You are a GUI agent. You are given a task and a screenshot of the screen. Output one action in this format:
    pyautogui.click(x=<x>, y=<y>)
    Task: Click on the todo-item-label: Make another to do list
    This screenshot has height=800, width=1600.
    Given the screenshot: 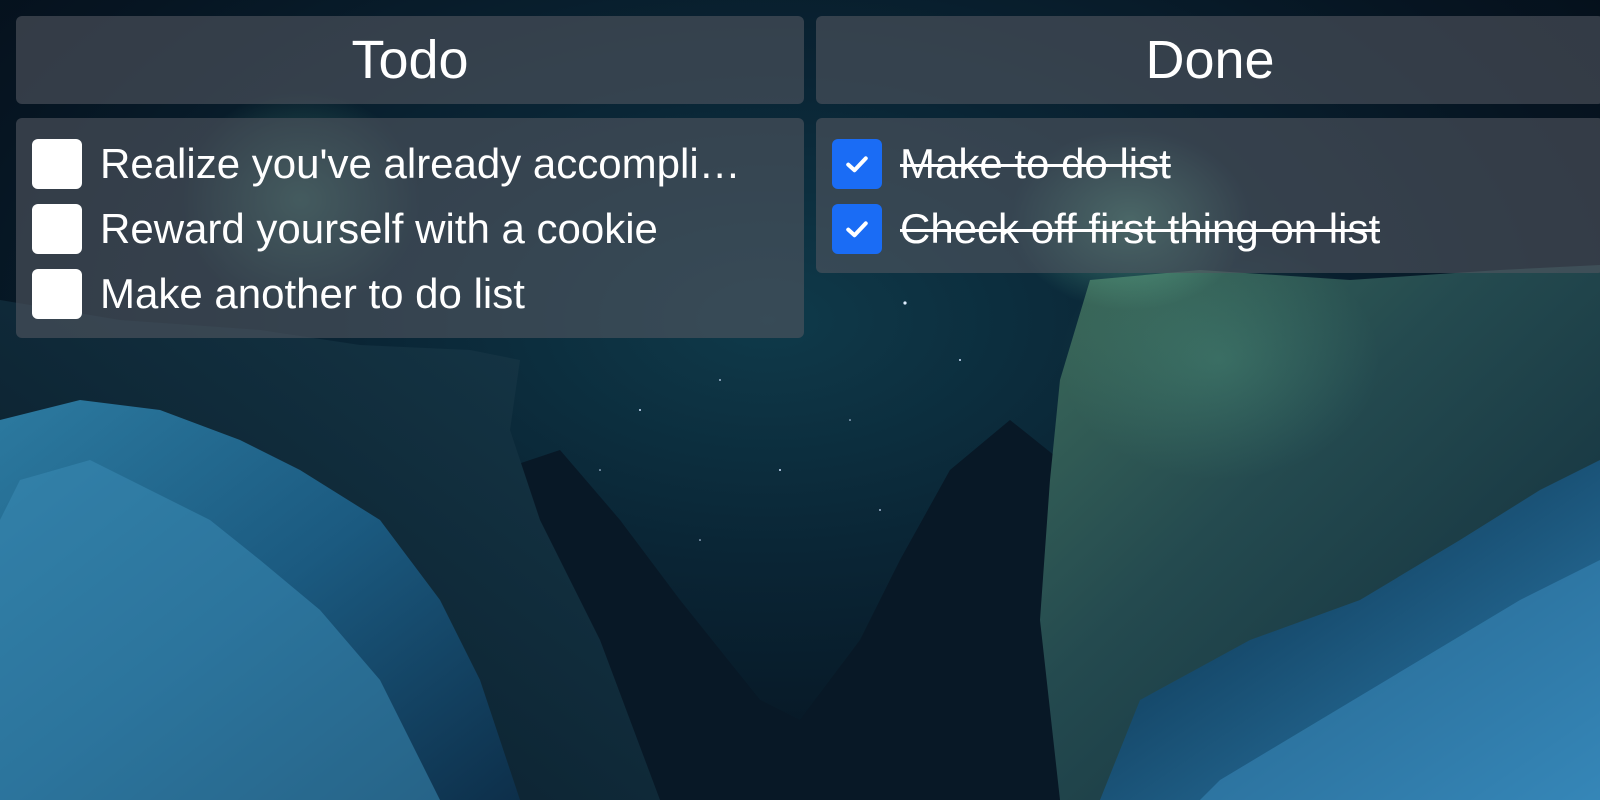 What is the action you would take?
    pyautogui.click(x=312, y=293)
    